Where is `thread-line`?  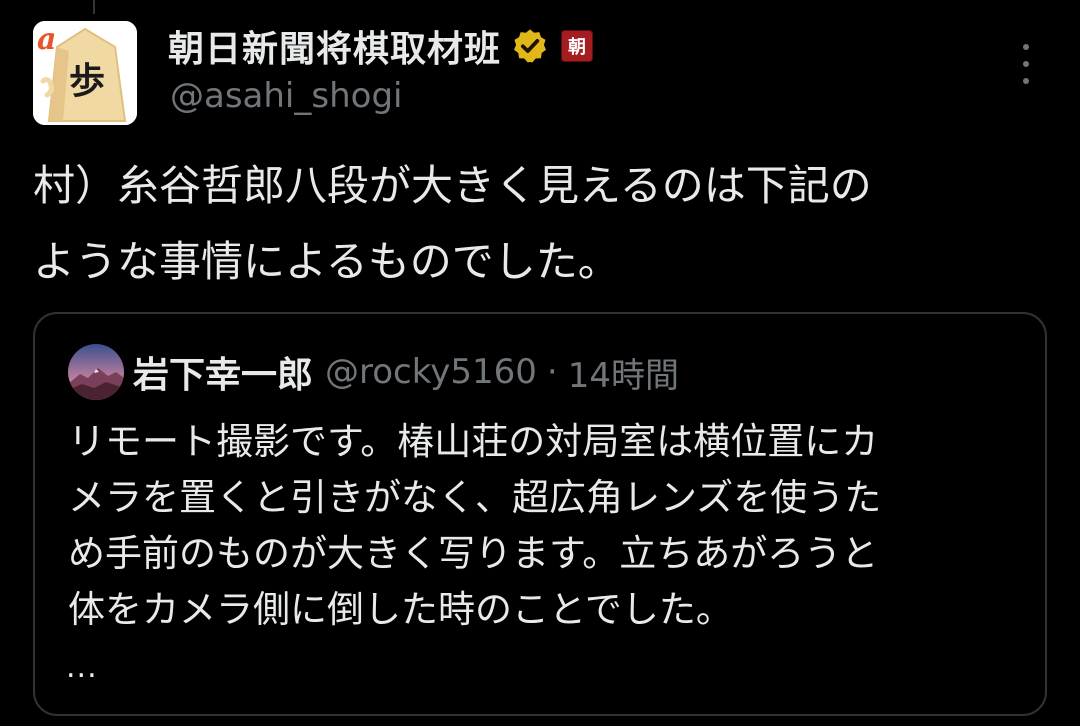
thread-line is located at coordinates (94, 7).